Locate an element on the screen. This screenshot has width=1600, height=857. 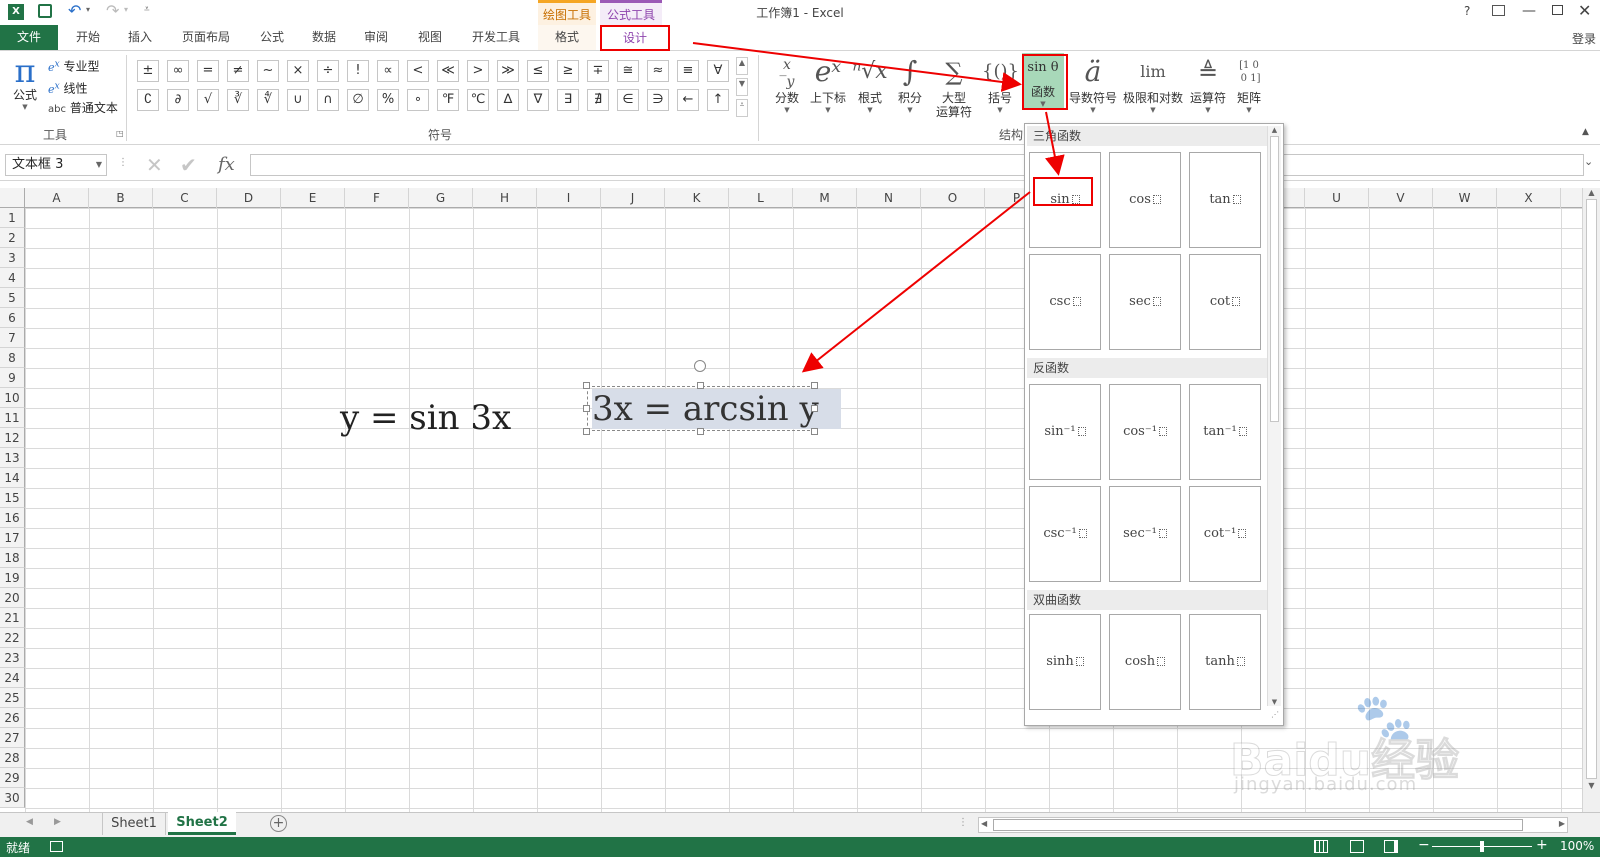
function-button: sin θ 函数 ▼ is located at coordinates (1043, 81).